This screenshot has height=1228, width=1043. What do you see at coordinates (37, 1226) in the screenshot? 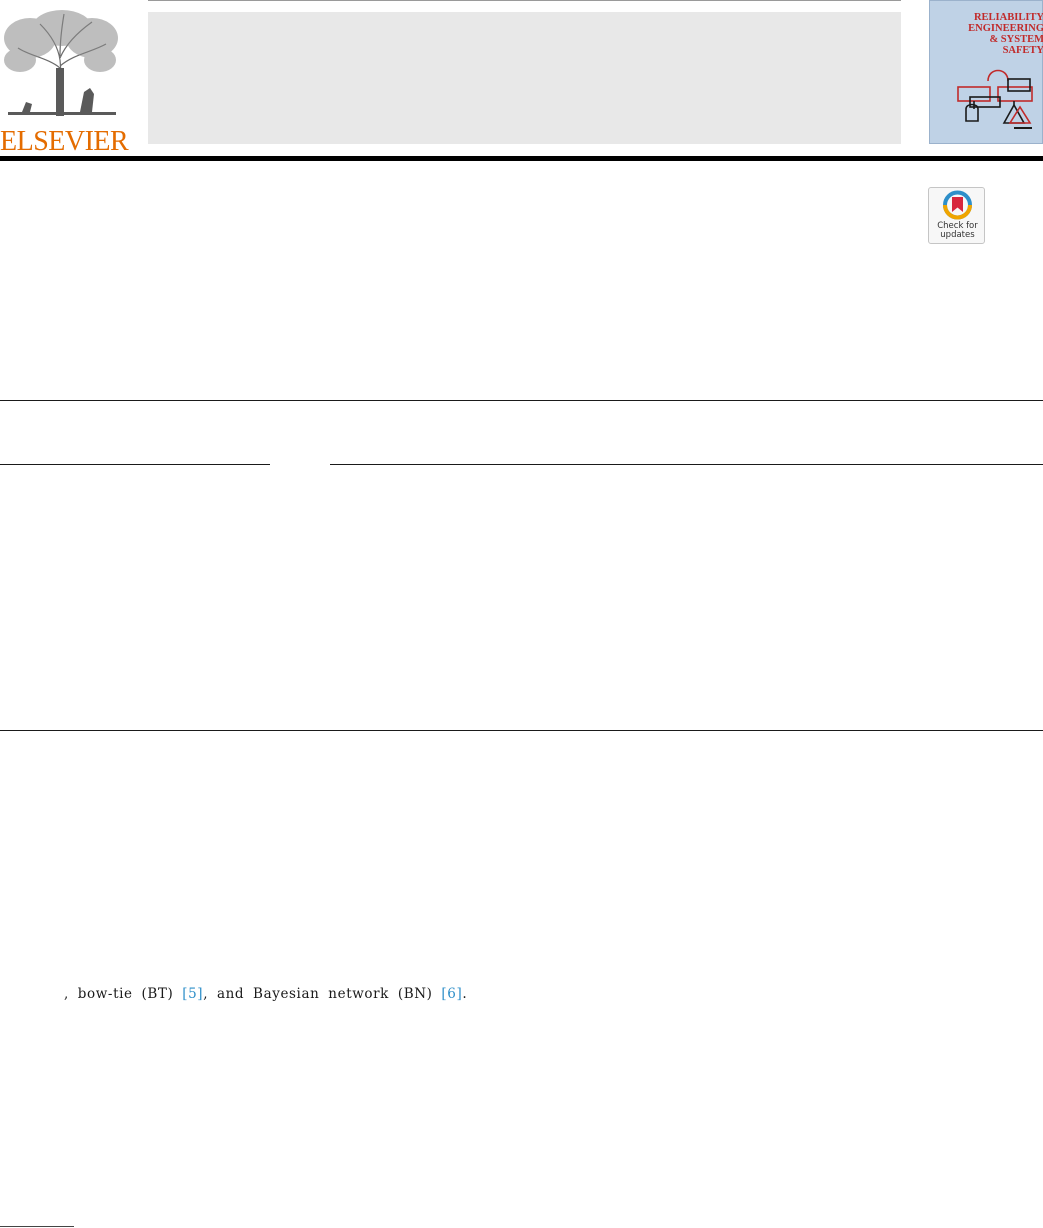
I see `footnote-rule` at bounding box center [37, 1226].